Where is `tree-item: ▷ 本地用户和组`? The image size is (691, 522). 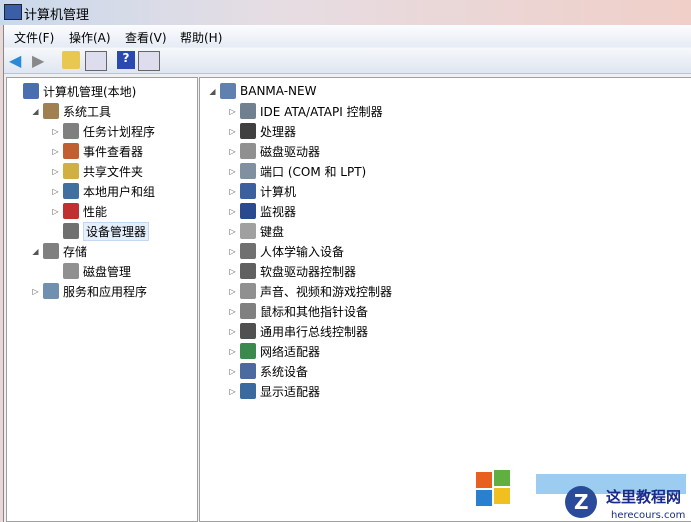
tree-item: ▷ 本地用户和组 is located at coordinates (103, 191).